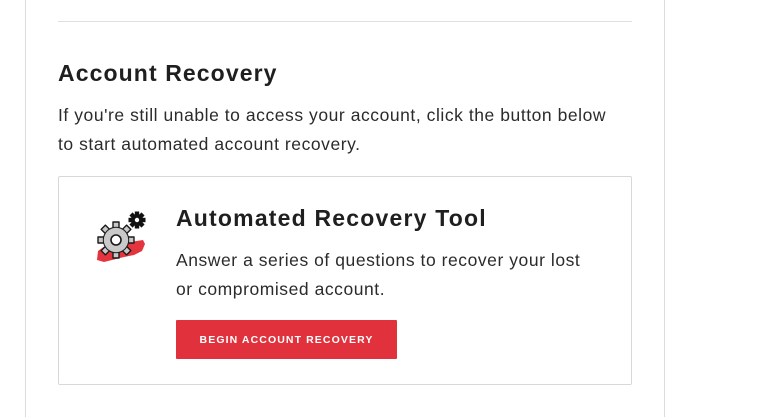  Describe the element at coordinates (121, 236) in the screenshot. I see `gears-icon` at that location.